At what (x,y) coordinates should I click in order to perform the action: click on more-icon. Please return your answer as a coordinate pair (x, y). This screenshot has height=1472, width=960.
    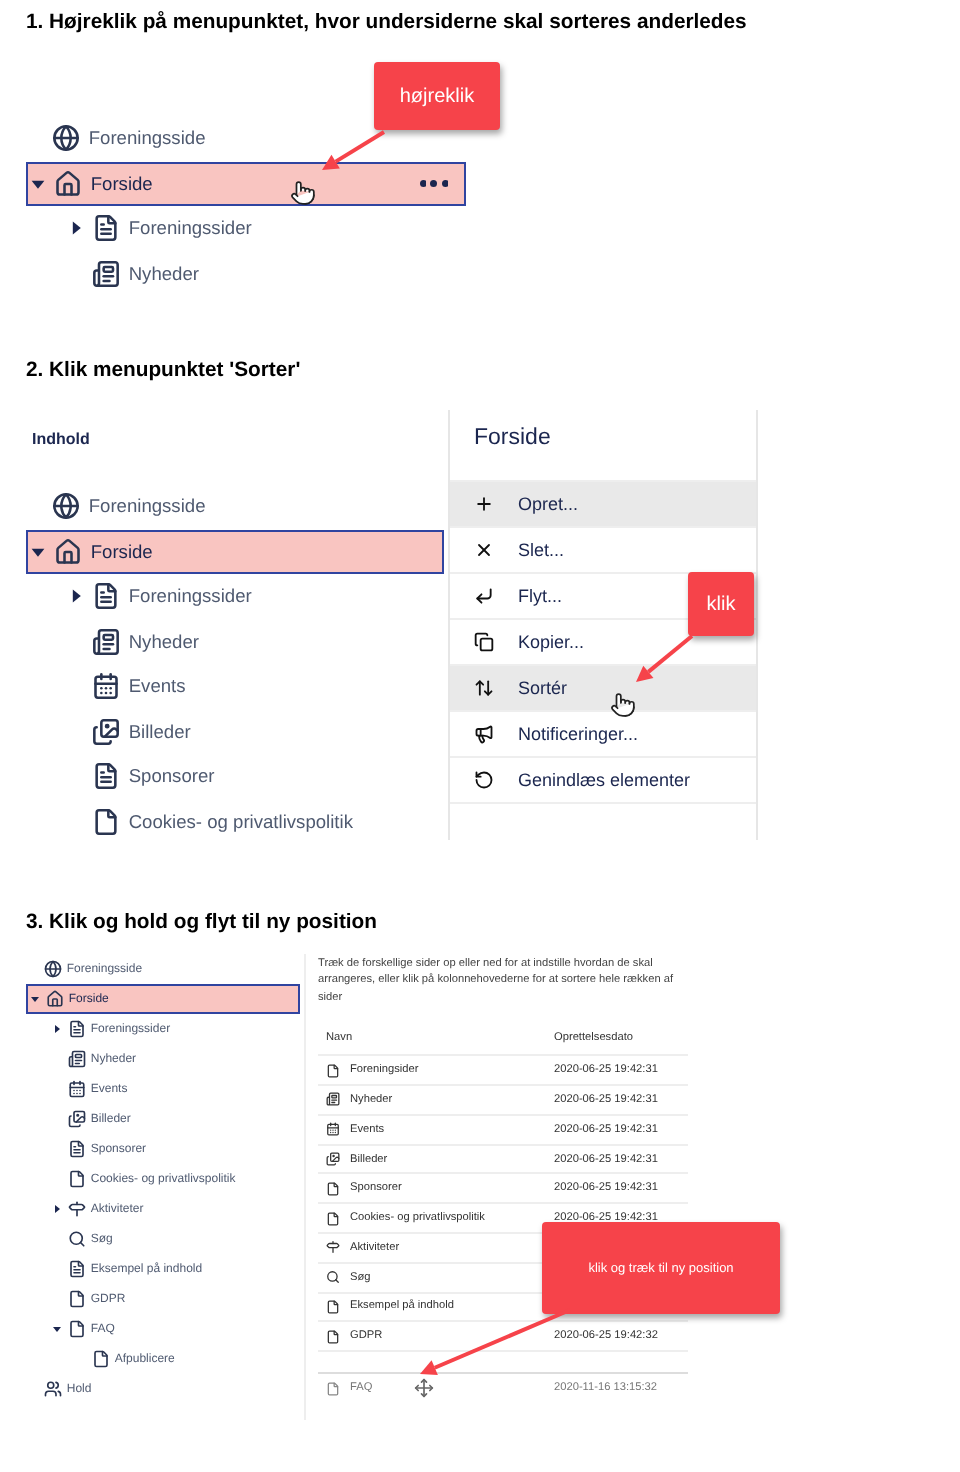
    Looking at the image, I should click on (433, 183).